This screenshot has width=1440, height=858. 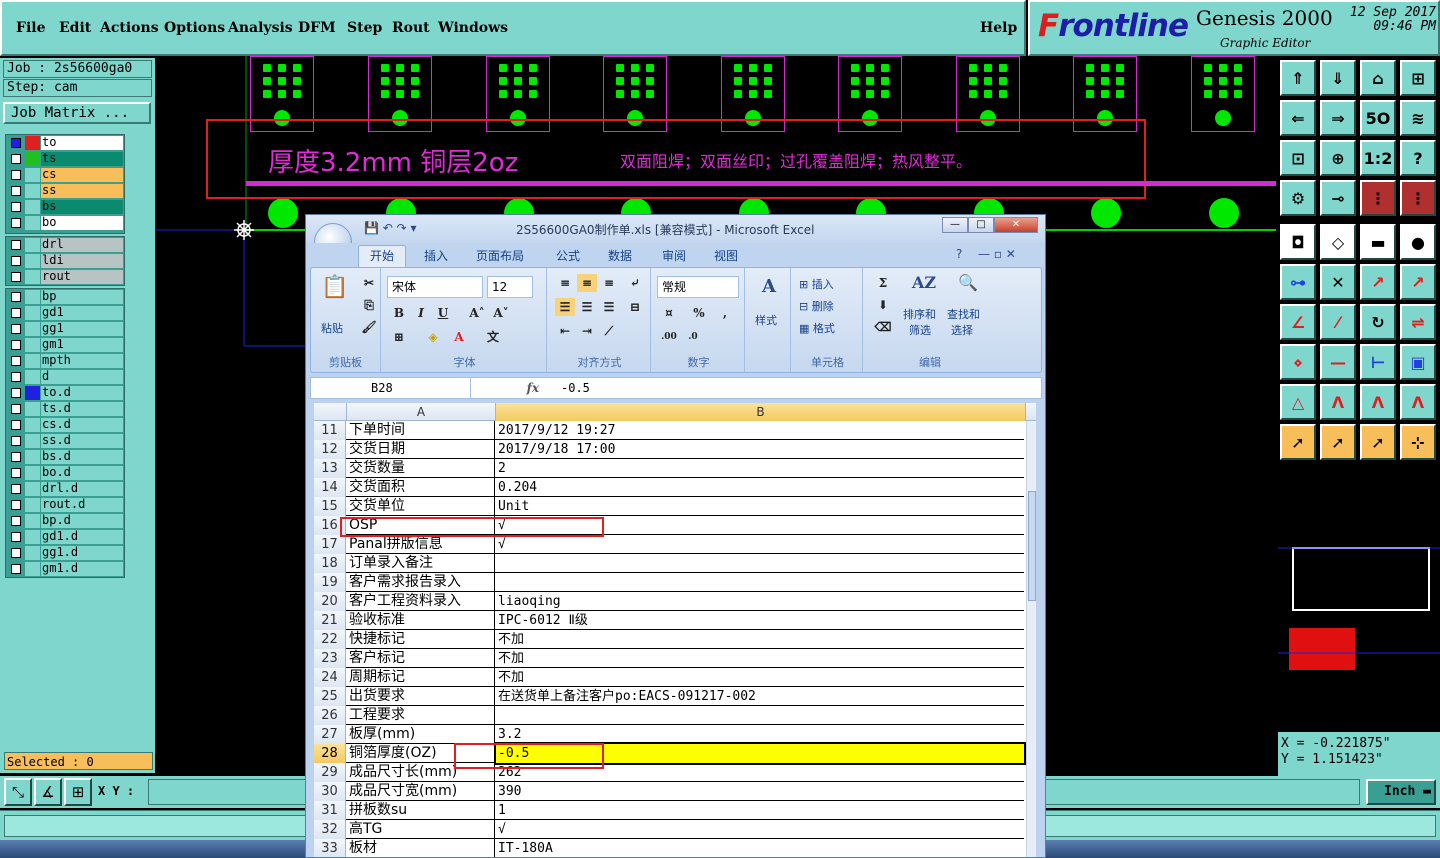 What do you see at coordinates (421, 487) in the screenshot?
I see `cell-a: 交货面积` at bounding box center [421, 487].